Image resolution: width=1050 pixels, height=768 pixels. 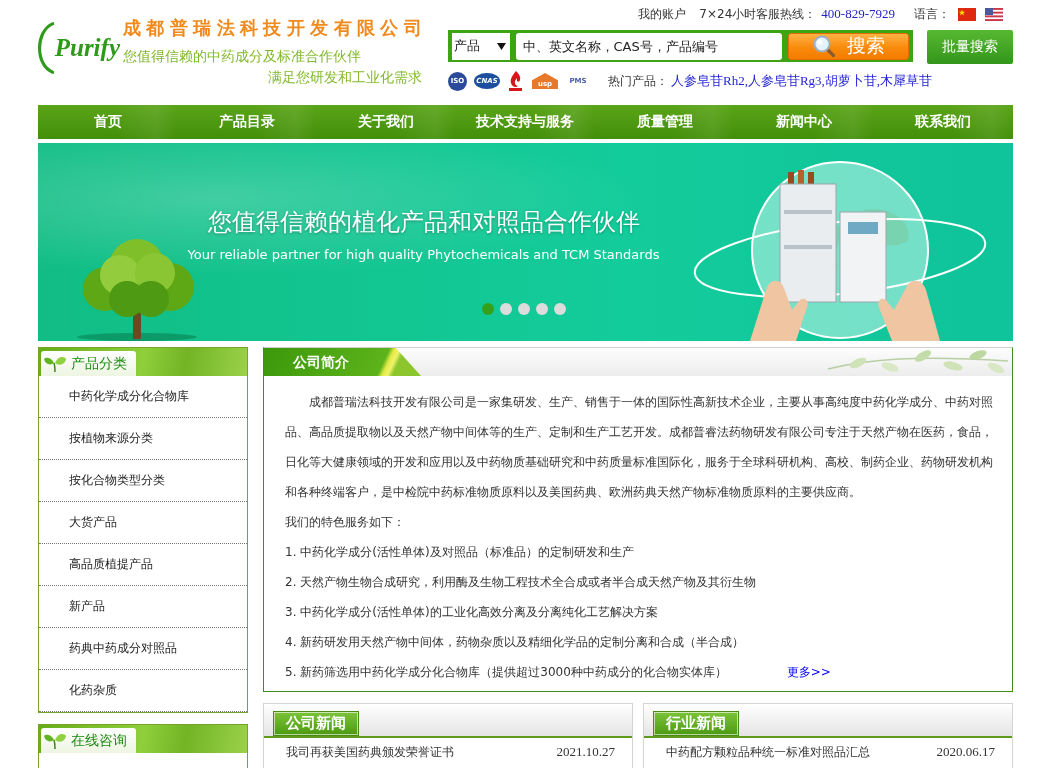 What do you see at coordinates (316, 723) in the screenshot?
I see `news-tab-title: 公司新闻` at bounding box center [316, 723].